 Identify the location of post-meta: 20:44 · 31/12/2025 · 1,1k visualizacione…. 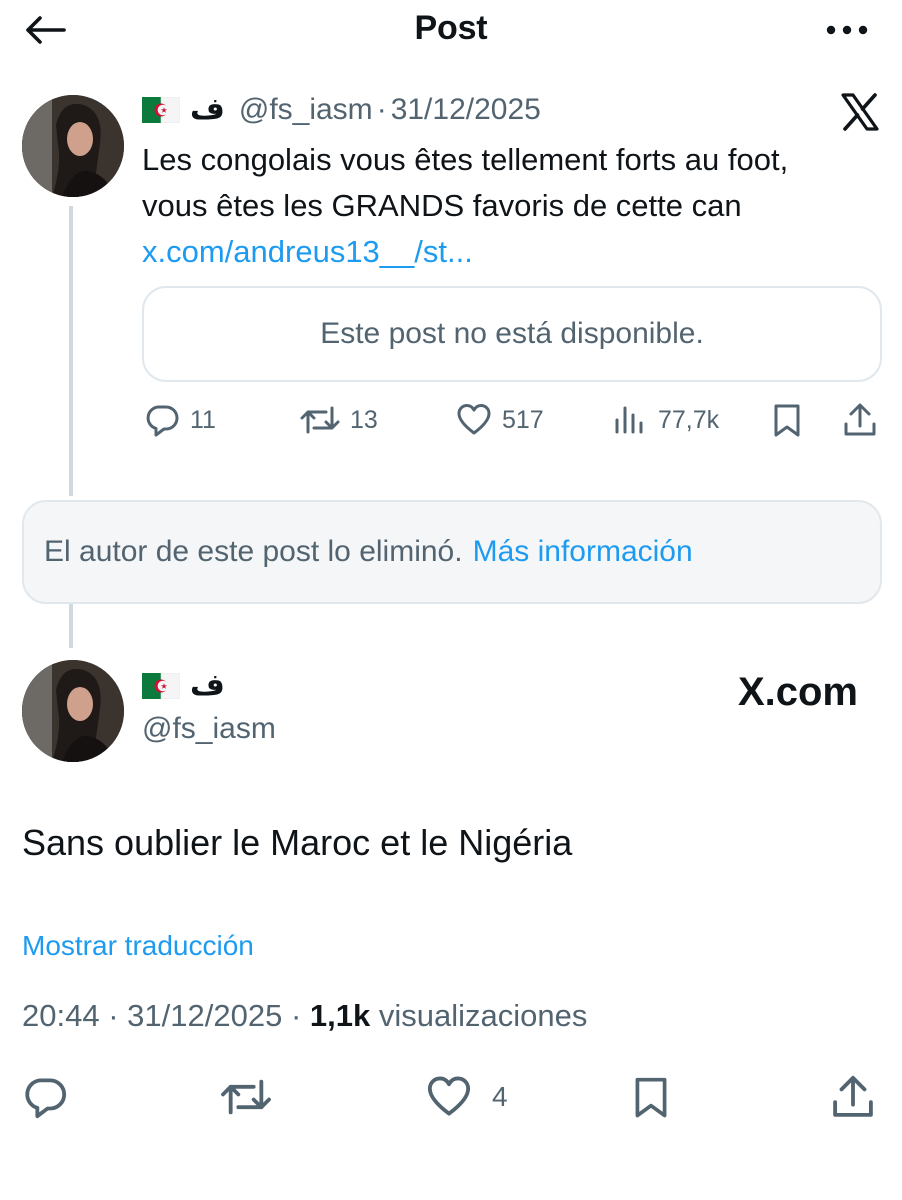
(304, 1016).